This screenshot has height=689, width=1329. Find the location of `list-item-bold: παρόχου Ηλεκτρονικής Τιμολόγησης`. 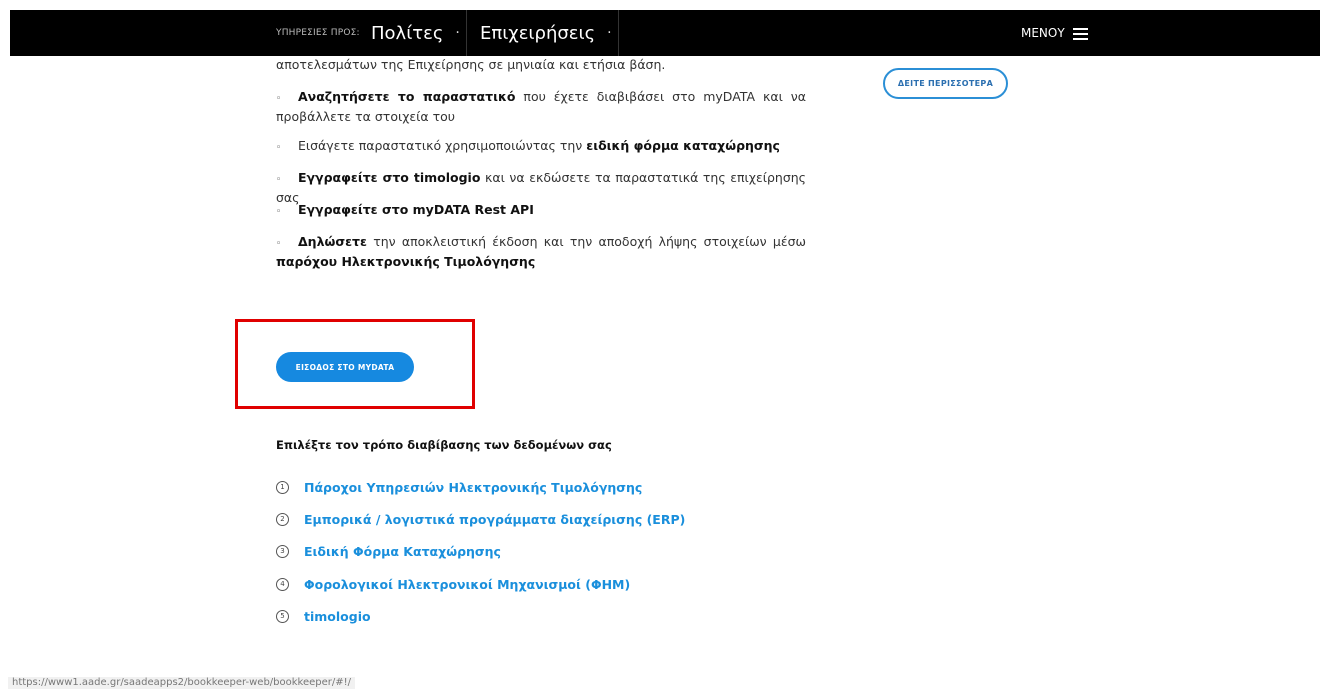

list-item-bold: παρόχου Ηλεκτρονικής Τιμολόγησης is located at coordinates (406, 261).